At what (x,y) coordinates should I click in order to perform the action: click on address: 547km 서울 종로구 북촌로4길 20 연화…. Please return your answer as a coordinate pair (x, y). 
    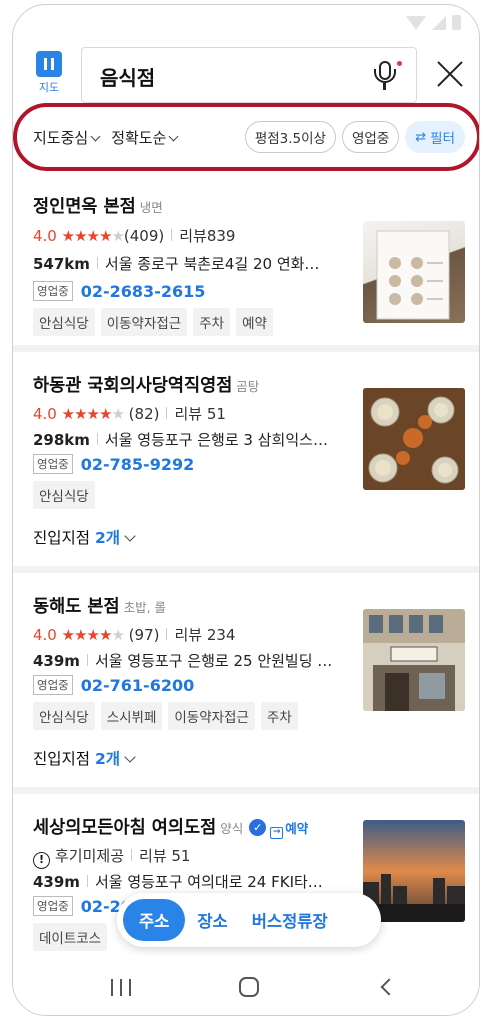
    Looking at the image, I should click on (189, 263).